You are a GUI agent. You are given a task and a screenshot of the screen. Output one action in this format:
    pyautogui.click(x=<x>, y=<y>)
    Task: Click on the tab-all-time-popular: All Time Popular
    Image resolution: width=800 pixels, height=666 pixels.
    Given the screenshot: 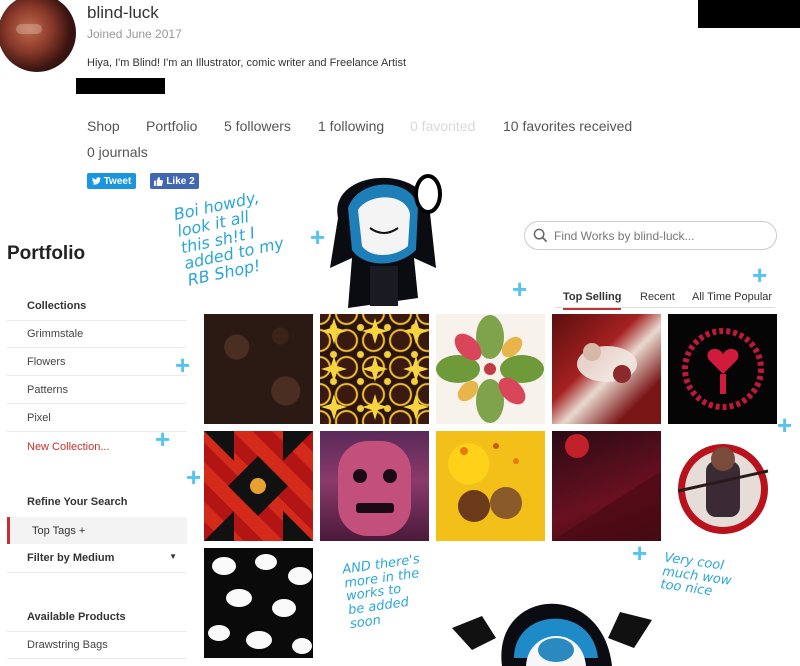 What is the action you would take?
    pyautogui.click(x=732, y=297)
    